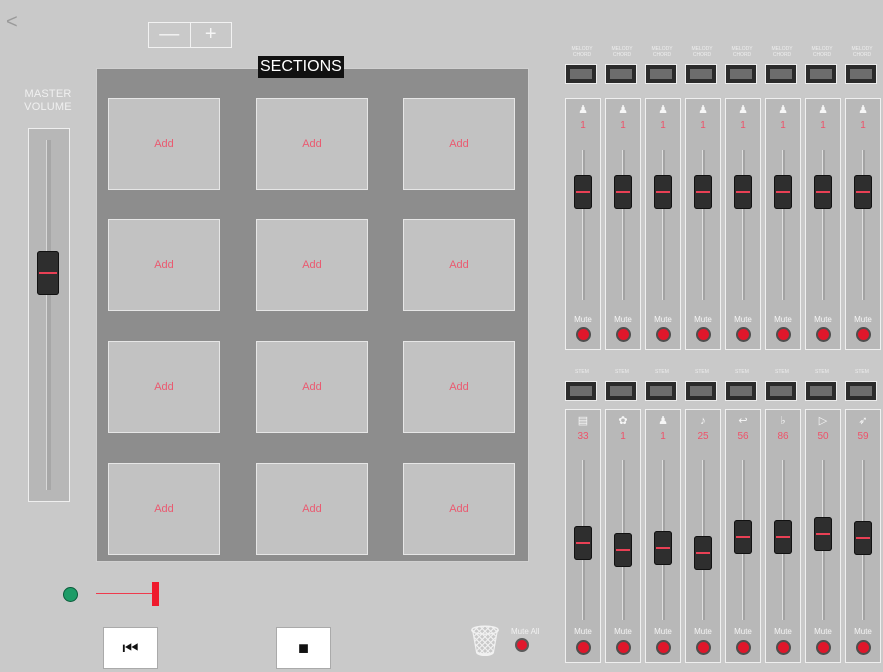 The height and width of the screenshot is (672, 883). Describe the element at coordinates (485, 642) in the screenshot. I see `trash-icon: 🗑` at that location.